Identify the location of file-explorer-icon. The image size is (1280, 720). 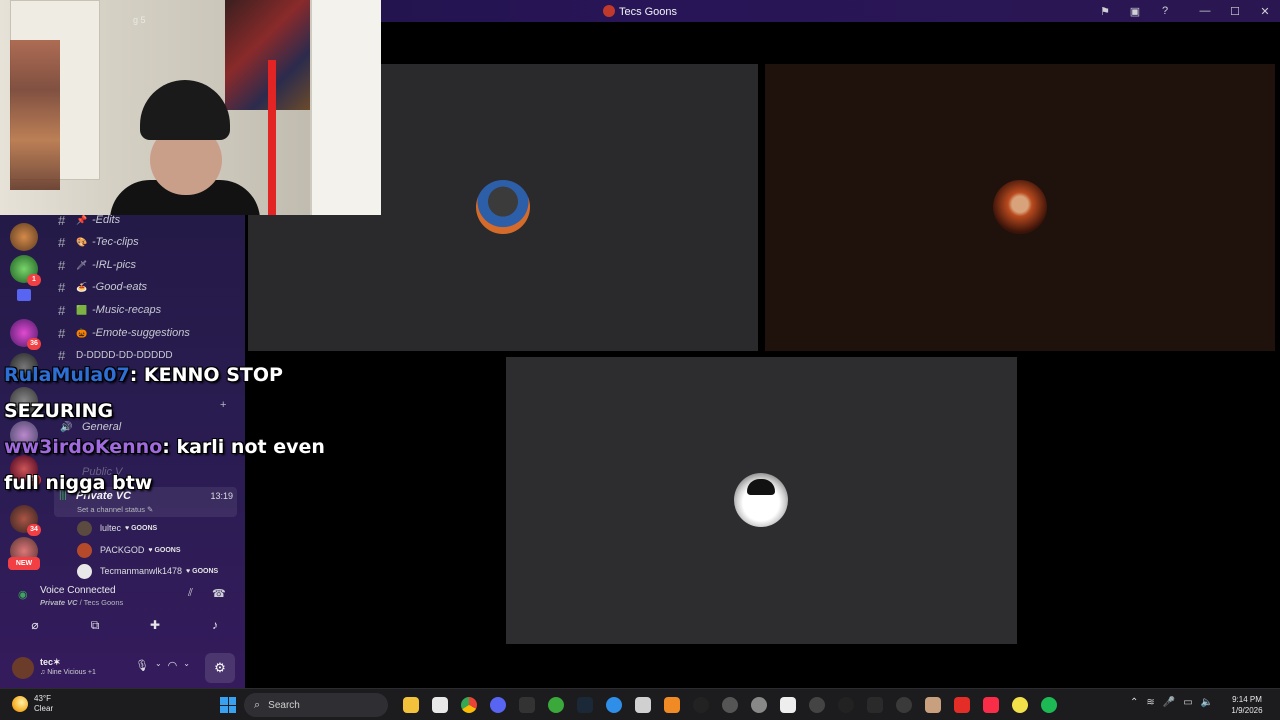
(410, 705).